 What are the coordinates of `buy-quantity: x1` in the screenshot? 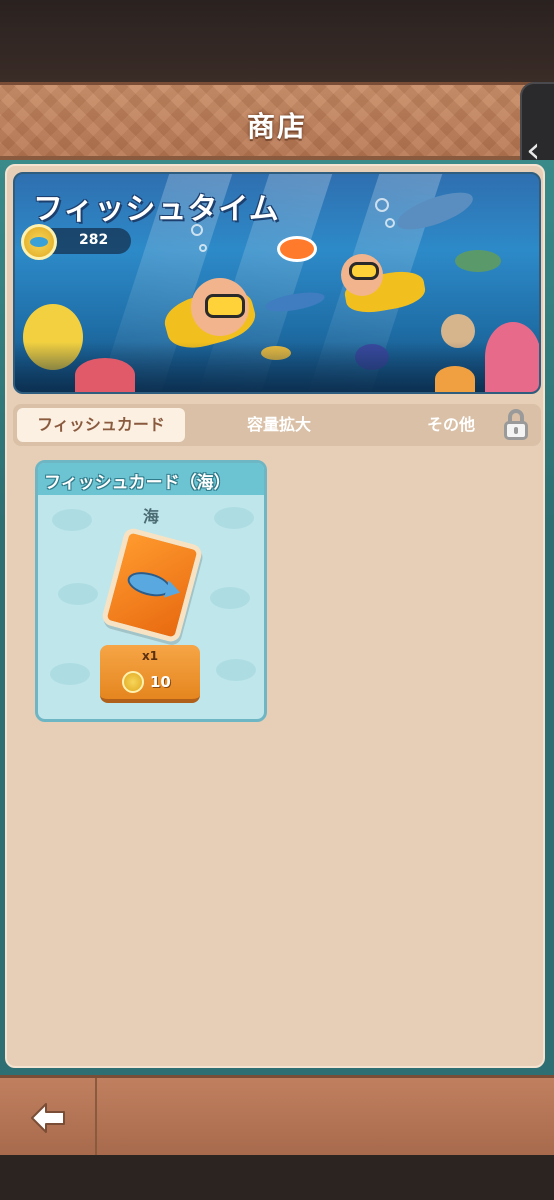 It's located at (150, 656).